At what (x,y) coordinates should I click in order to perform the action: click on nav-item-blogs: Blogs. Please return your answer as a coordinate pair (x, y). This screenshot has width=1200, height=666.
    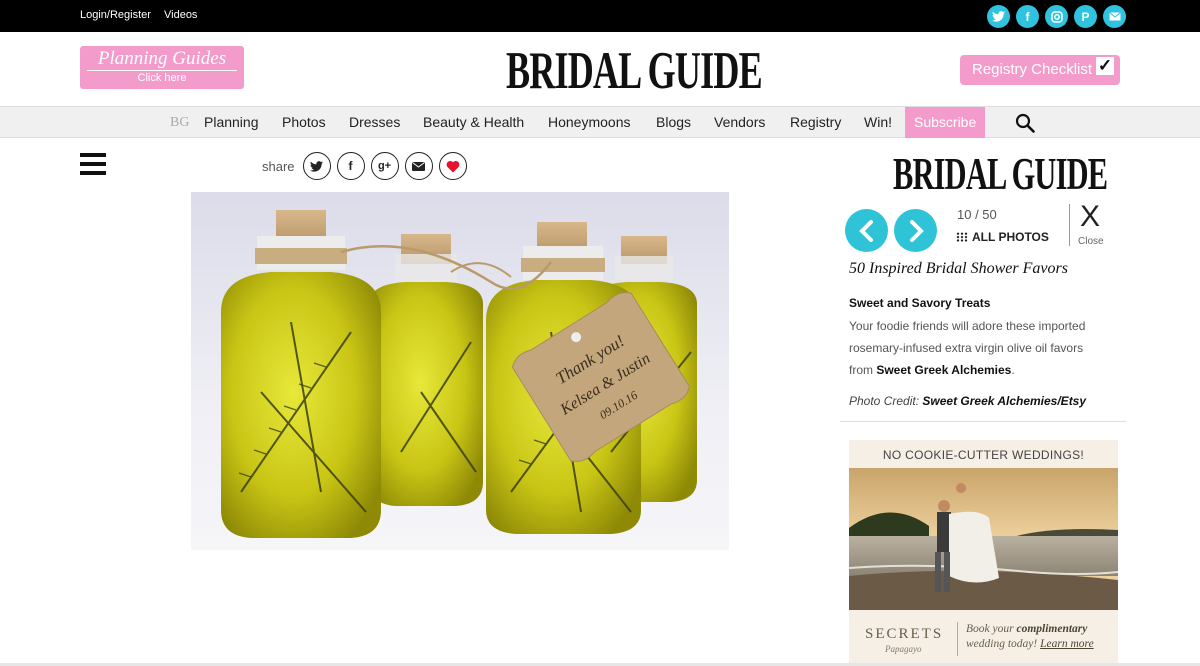
    Looking at the image, I should click on (673, 122).